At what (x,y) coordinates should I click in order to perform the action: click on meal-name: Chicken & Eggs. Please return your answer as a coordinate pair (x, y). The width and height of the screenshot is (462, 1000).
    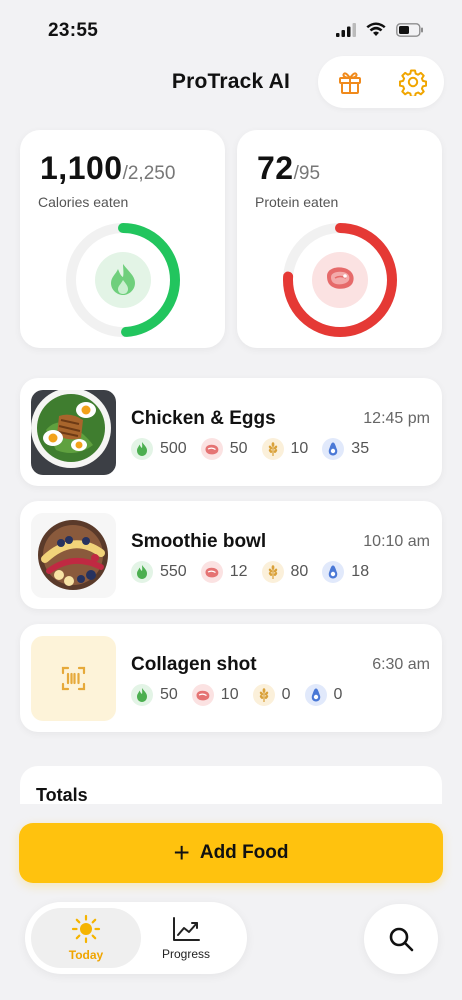
    Looking at the image, I should click on (203, 418).